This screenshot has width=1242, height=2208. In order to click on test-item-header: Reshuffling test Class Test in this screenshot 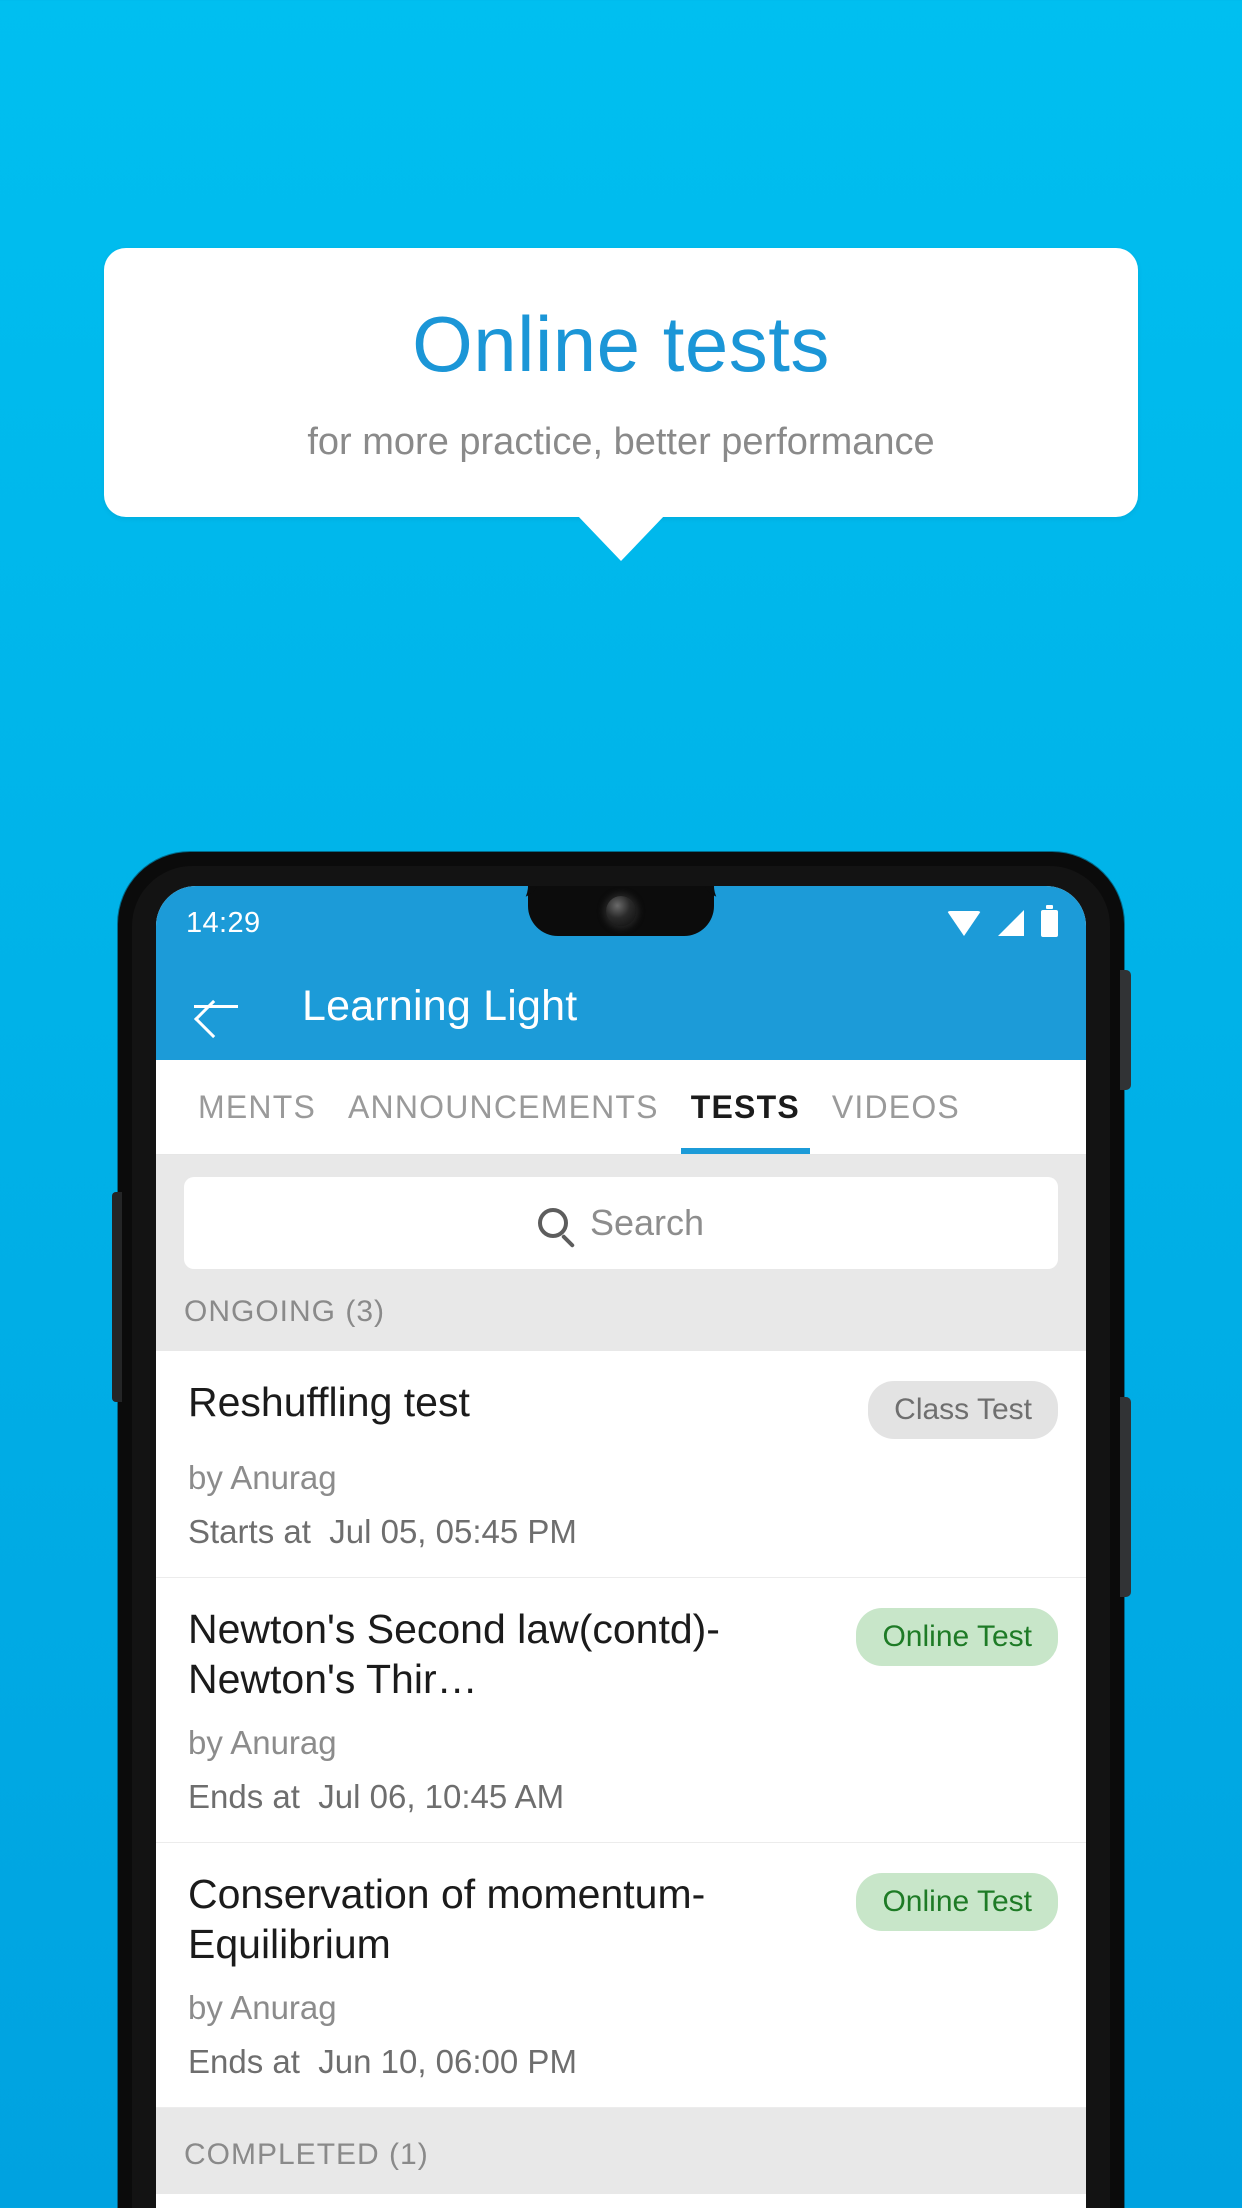, I will do `click(623, 1408)`.